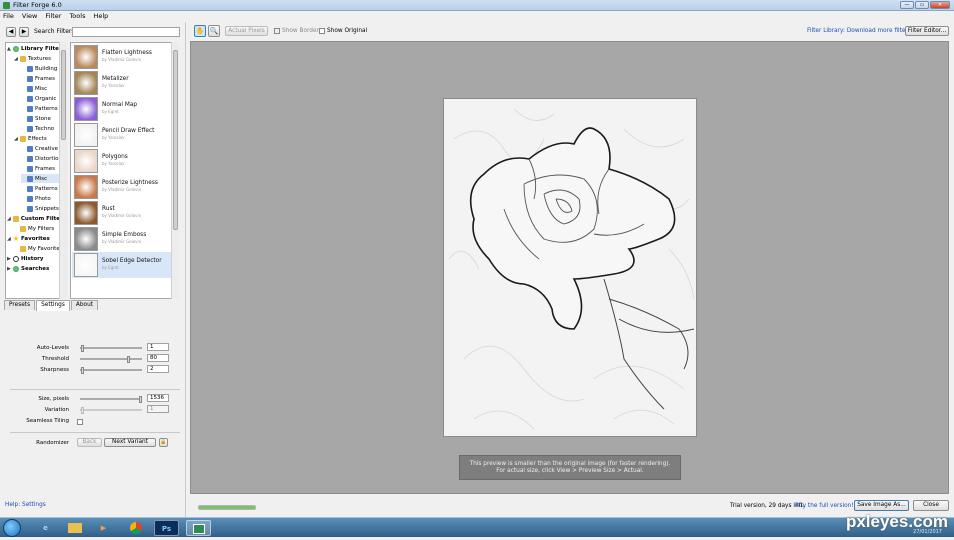 Image resolution: width=954 pixels, height=540 pixels. What do you see at coordinates (122, 213) in the screenshot?
I see `filter-list-item: Rust by Vladimir Golovin` at bounding box center [122, 213].